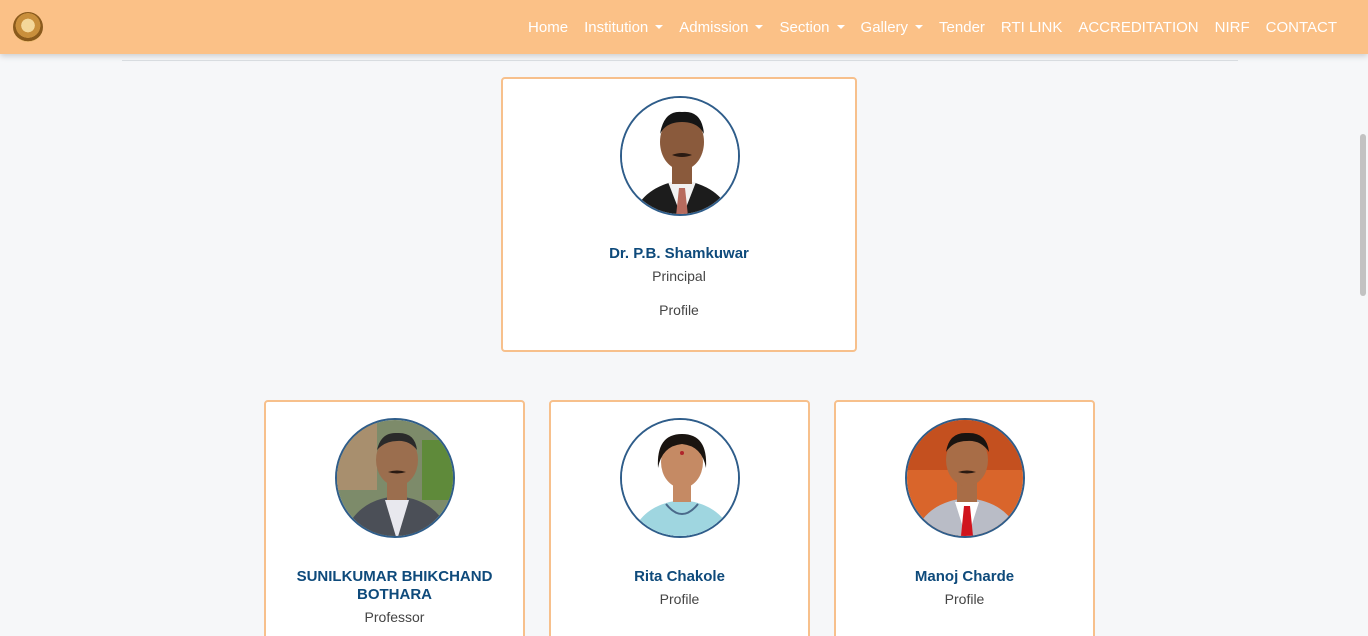 The image size is (1368, 636). I want to click on principal-name: Dr. P.B. Shamkuwar, so click(679, 254).